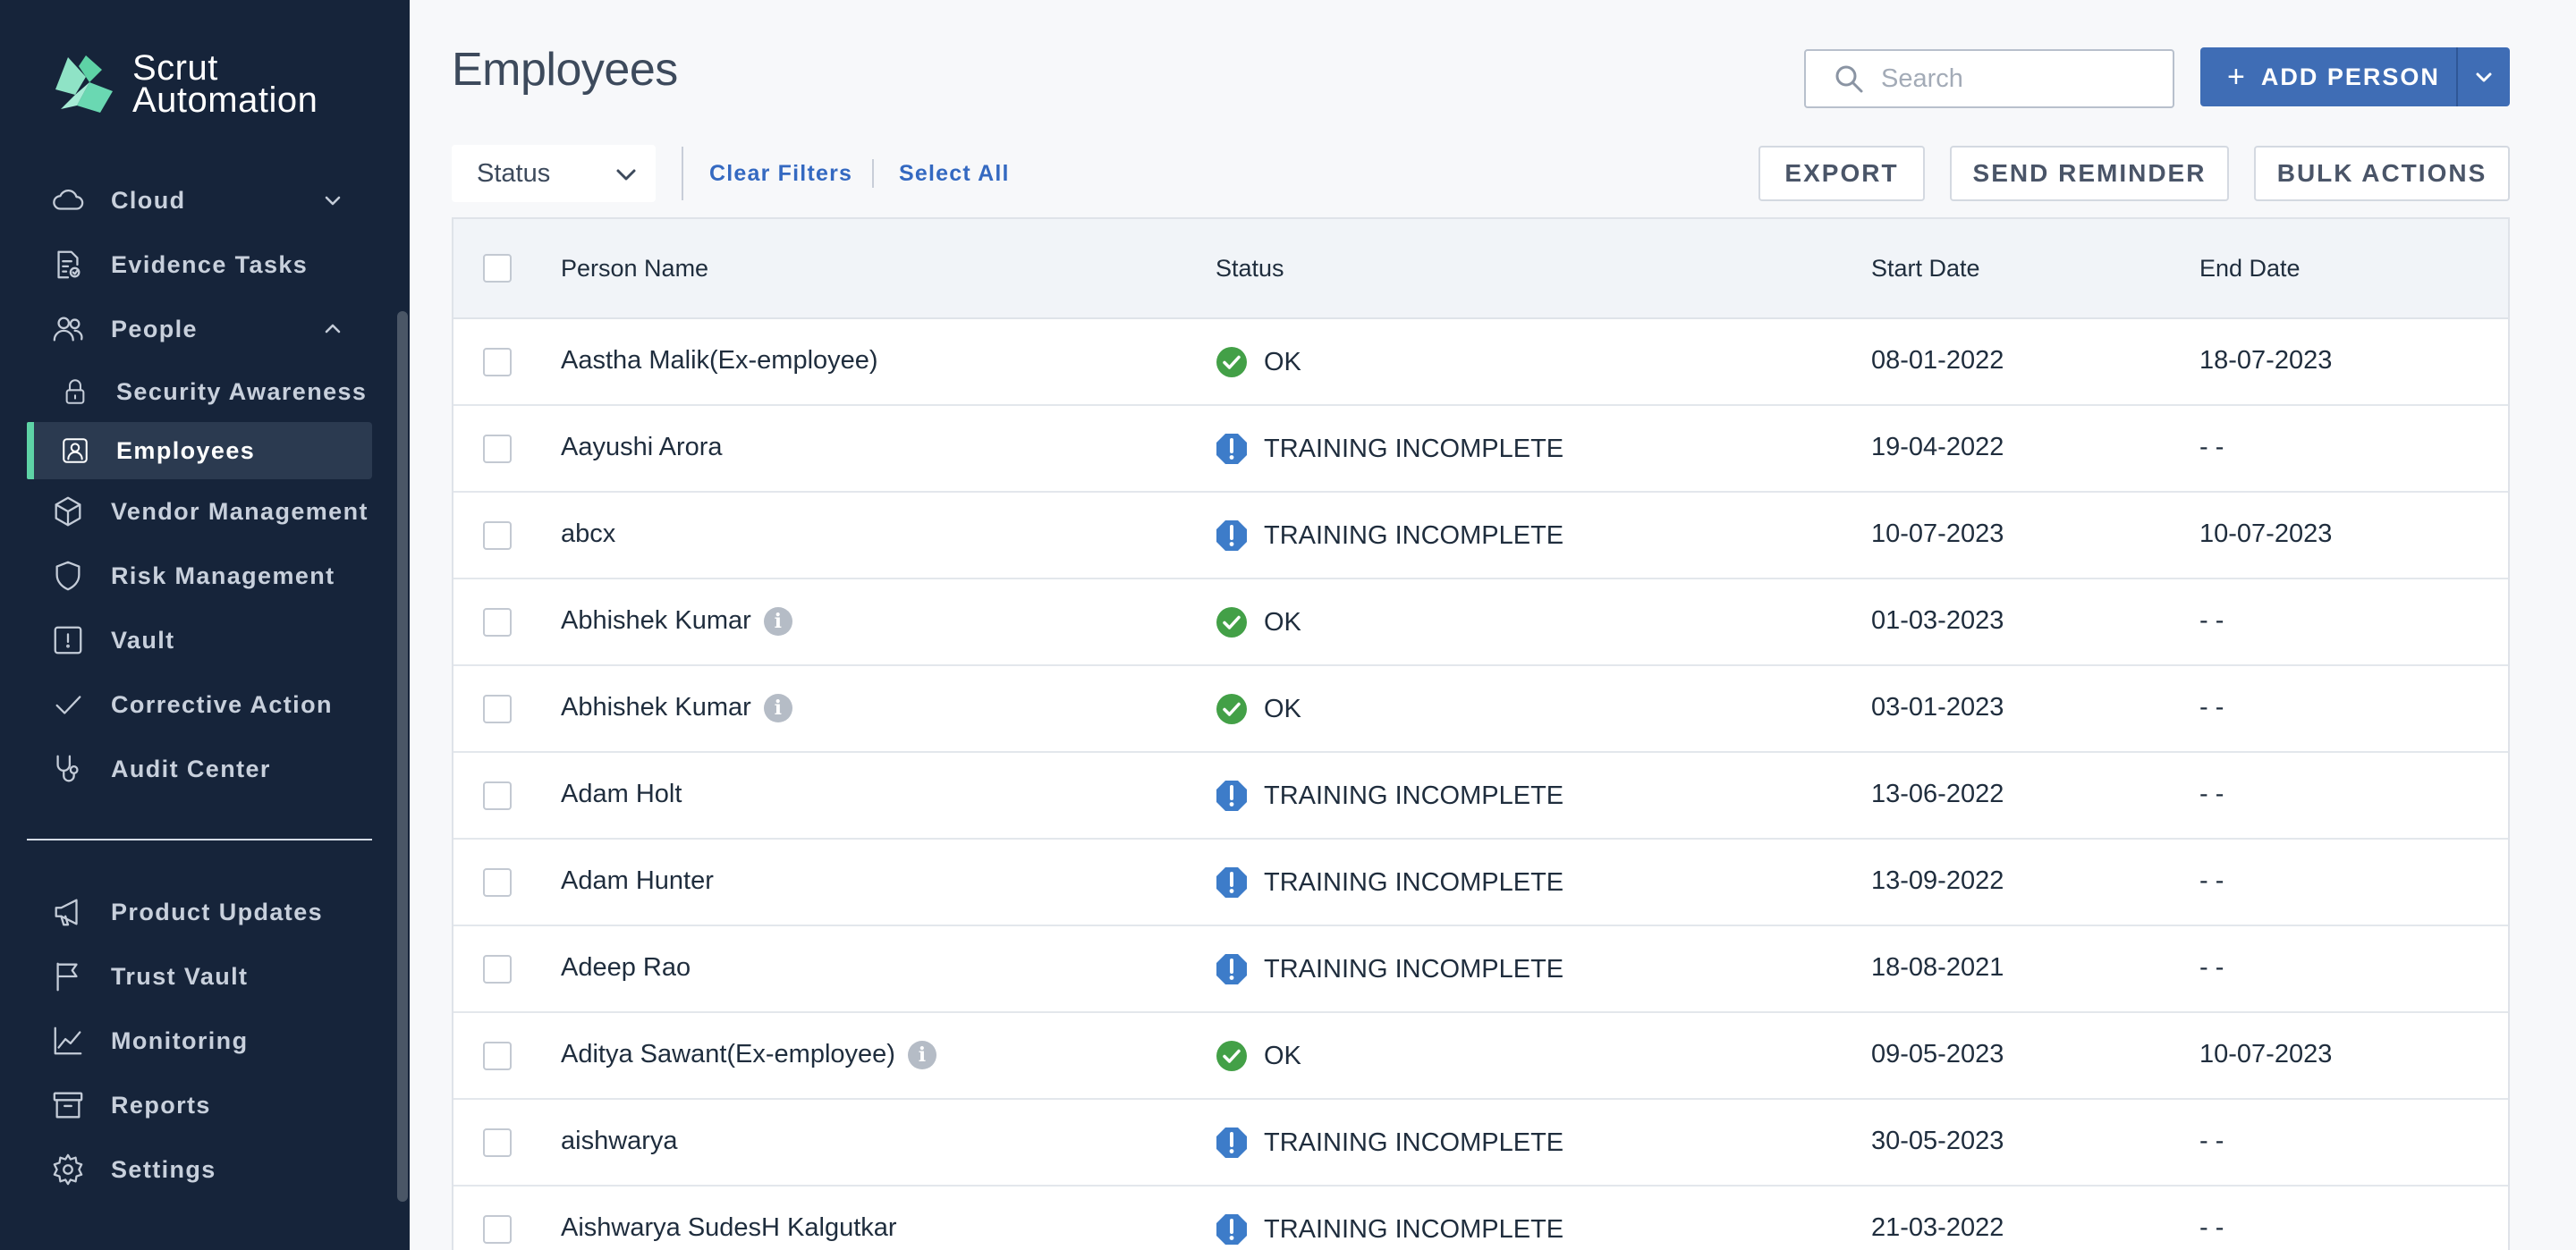 The height and width of the screenshot is (1250, 2576). I want to click on person-name: Aayushi Arora, so click(642, 448).